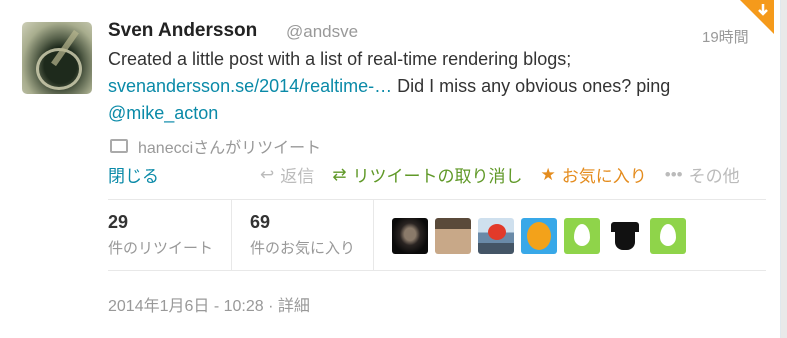  Describe the element at coordinates (119, 146) in the screenshot. I see `retweet-icon` at that location.